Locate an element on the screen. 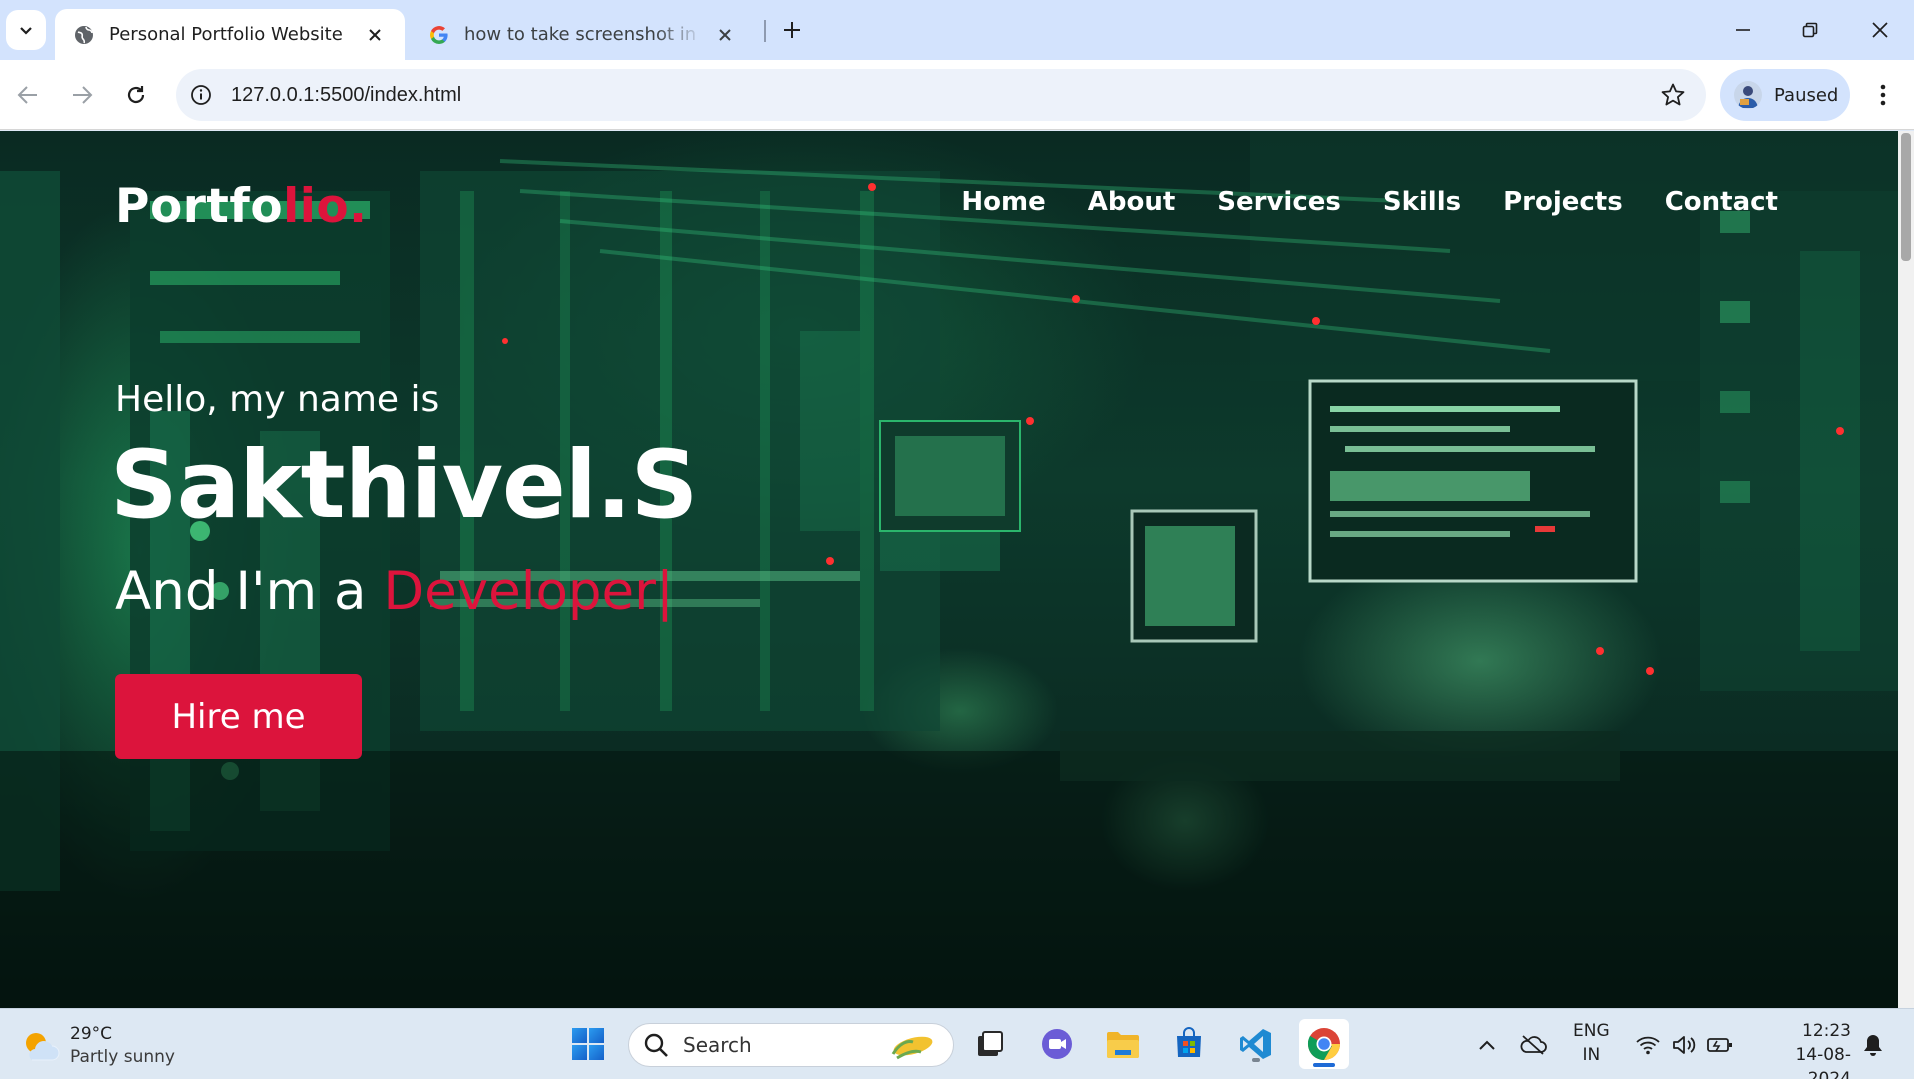  search-placeholder: Search is located at coordinates (717, 1045).